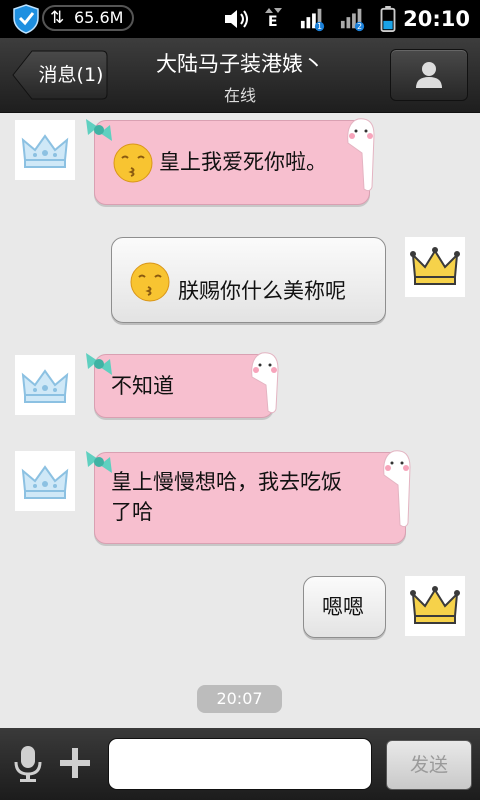 This screenshot has width=480, height=800. What do you see at coordinates (273, 22) in the screenshot?
I see `network-type-label: E` at bounding box center [273, 22].